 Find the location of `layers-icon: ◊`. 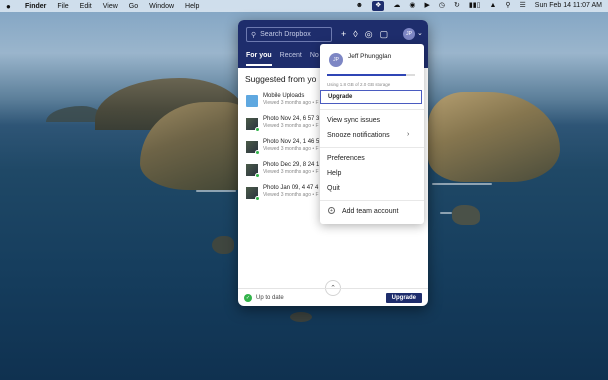

layers-icon: ◊ is located at coordinates (355, 34).